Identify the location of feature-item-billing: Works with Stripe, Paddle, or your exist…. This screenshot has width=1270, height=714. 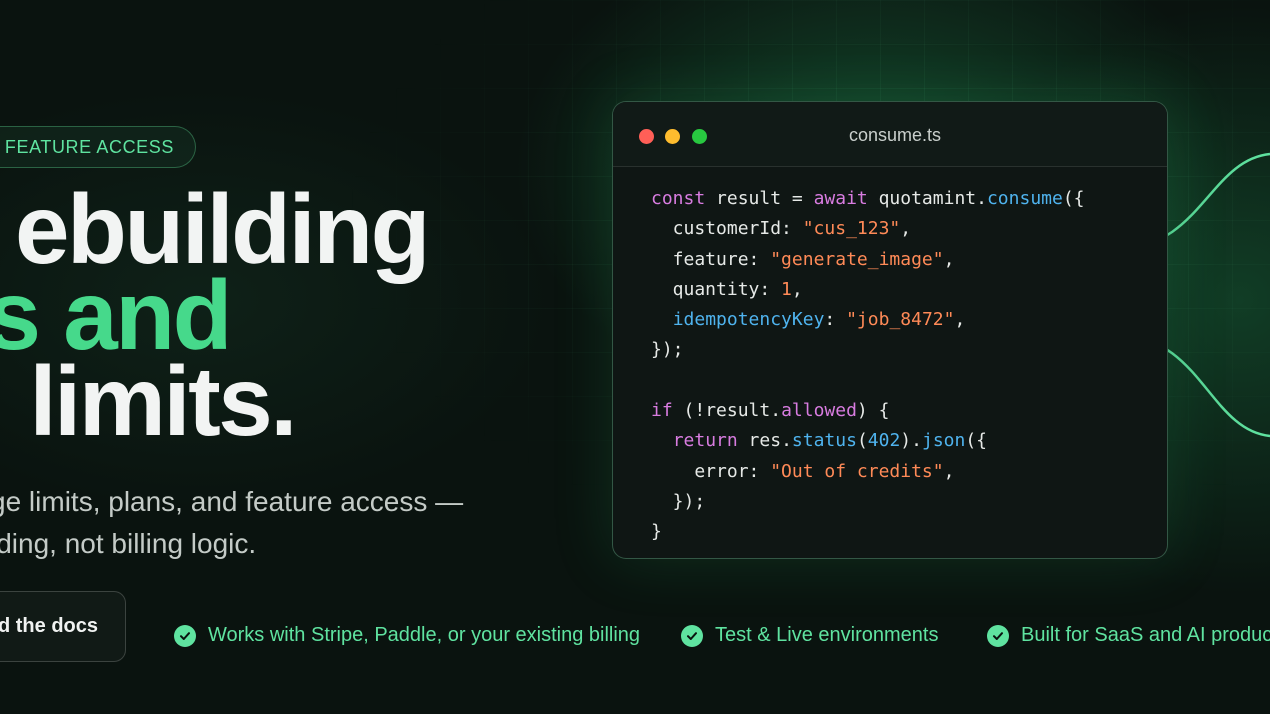
(407, 635).